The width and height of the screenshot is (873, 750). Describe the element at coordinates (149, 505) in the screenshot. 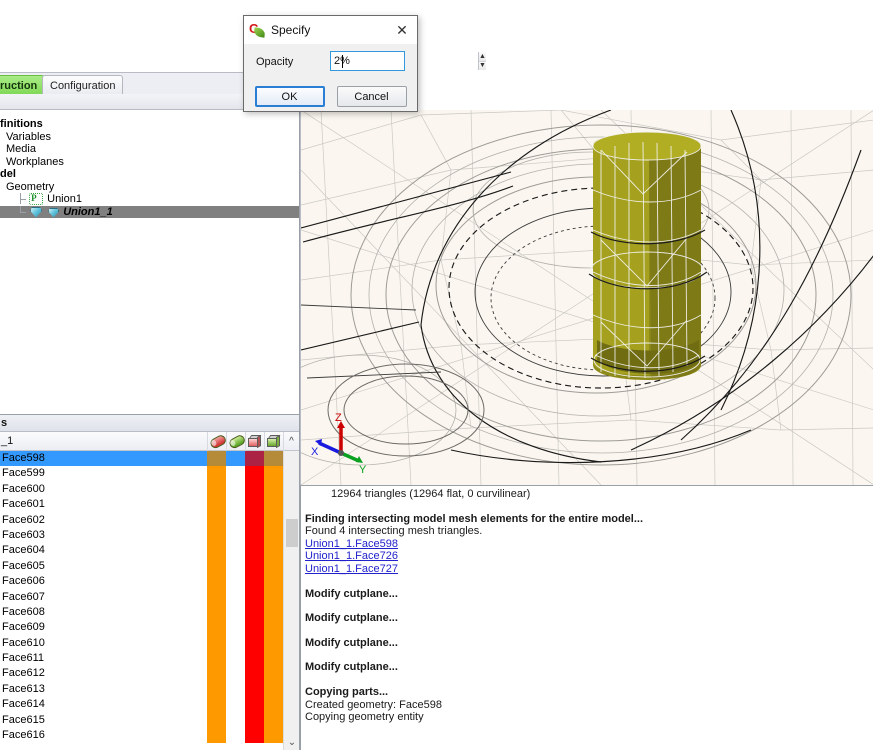

I see `face-list-row: Face601` at that location.